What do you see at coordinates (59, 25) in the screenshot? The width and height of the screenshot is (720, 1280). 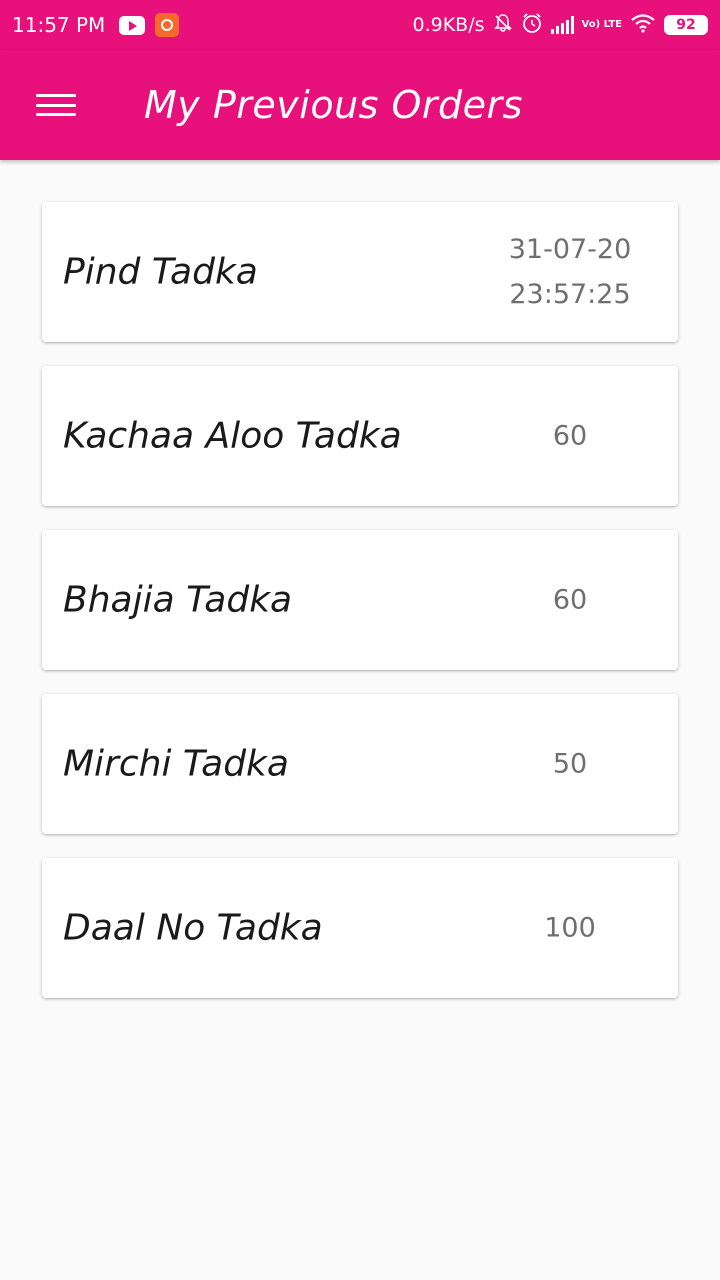 I see `status-time: 11:57 PM` at bounding box center [59, 25].